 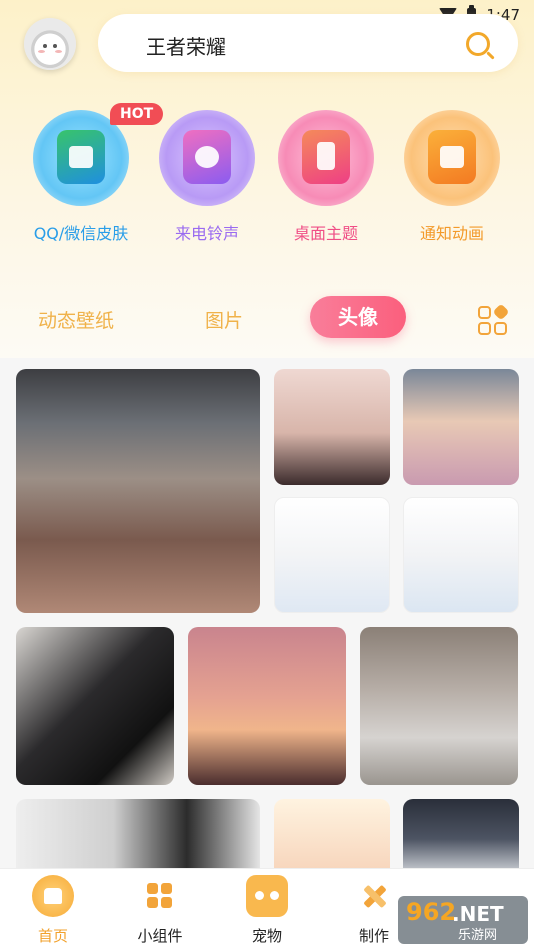 I want to click on home-icon, so click(x=53, y=896).